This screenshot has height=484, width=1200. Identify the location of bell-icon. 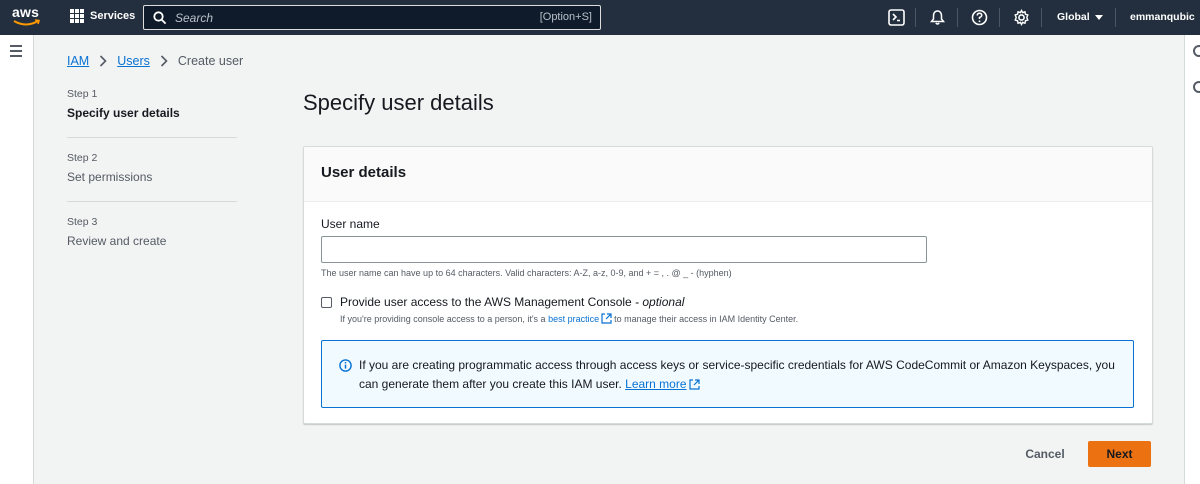
(937, 17).